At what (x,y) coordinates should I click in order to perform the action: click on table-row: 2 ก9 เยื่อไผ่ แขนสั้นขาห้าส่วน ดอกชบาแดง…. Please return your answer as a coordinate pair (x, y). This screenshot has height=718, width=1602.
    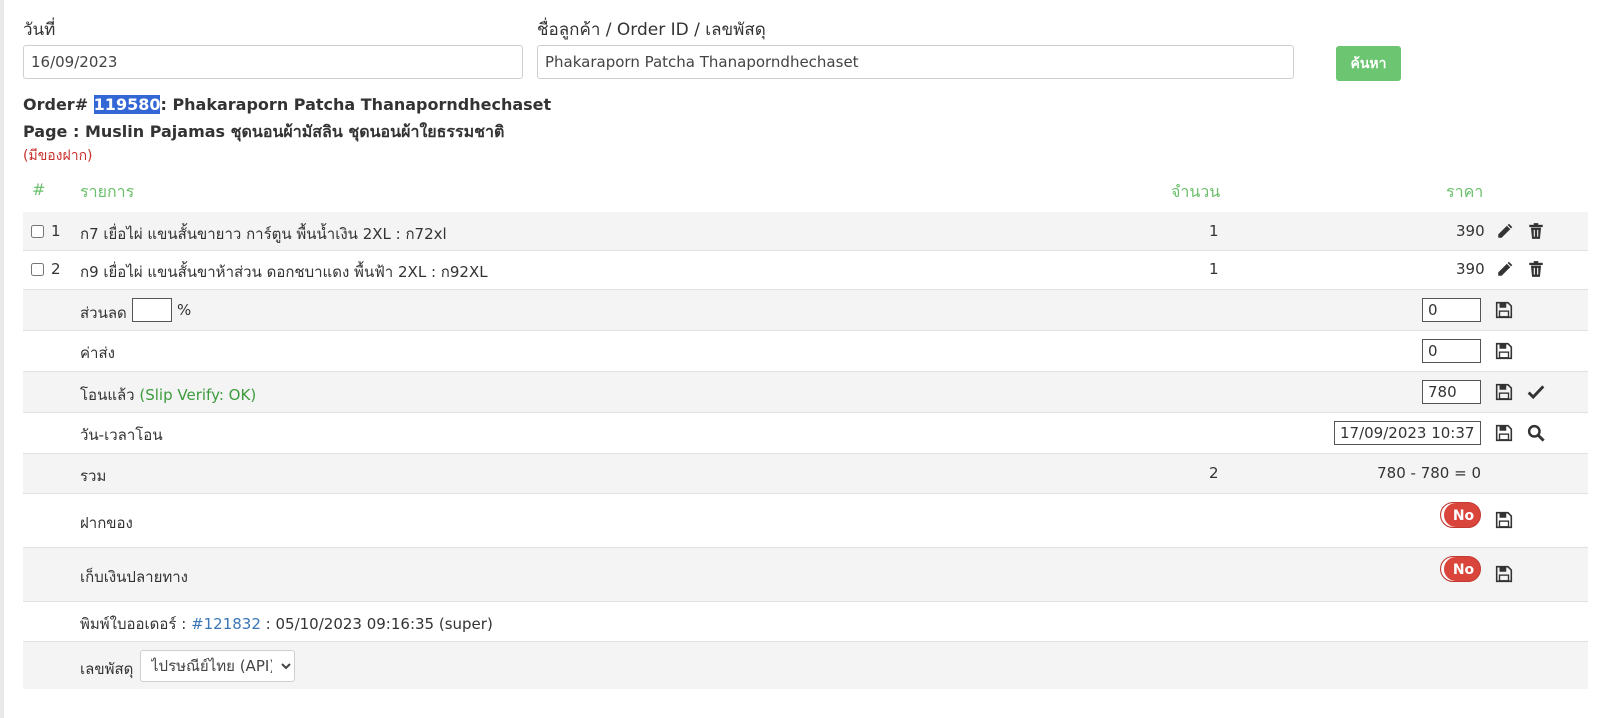
    Looking at the image, I should click on (805, 270).